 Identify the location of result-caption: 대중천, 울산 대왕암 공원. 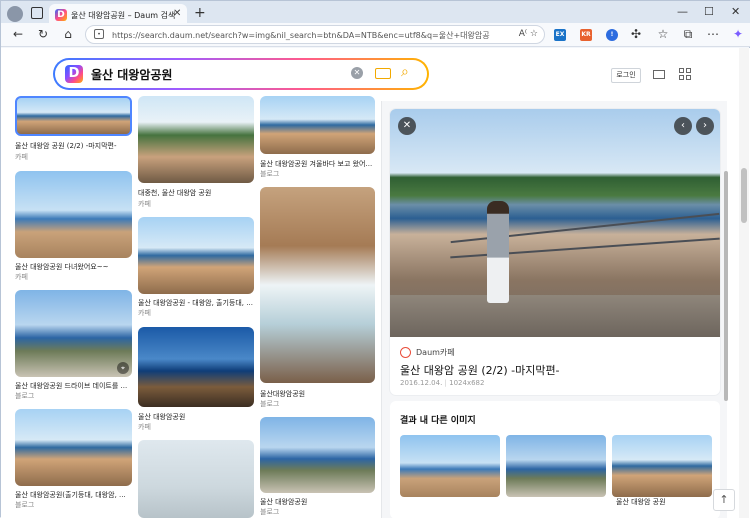
(196, 193).